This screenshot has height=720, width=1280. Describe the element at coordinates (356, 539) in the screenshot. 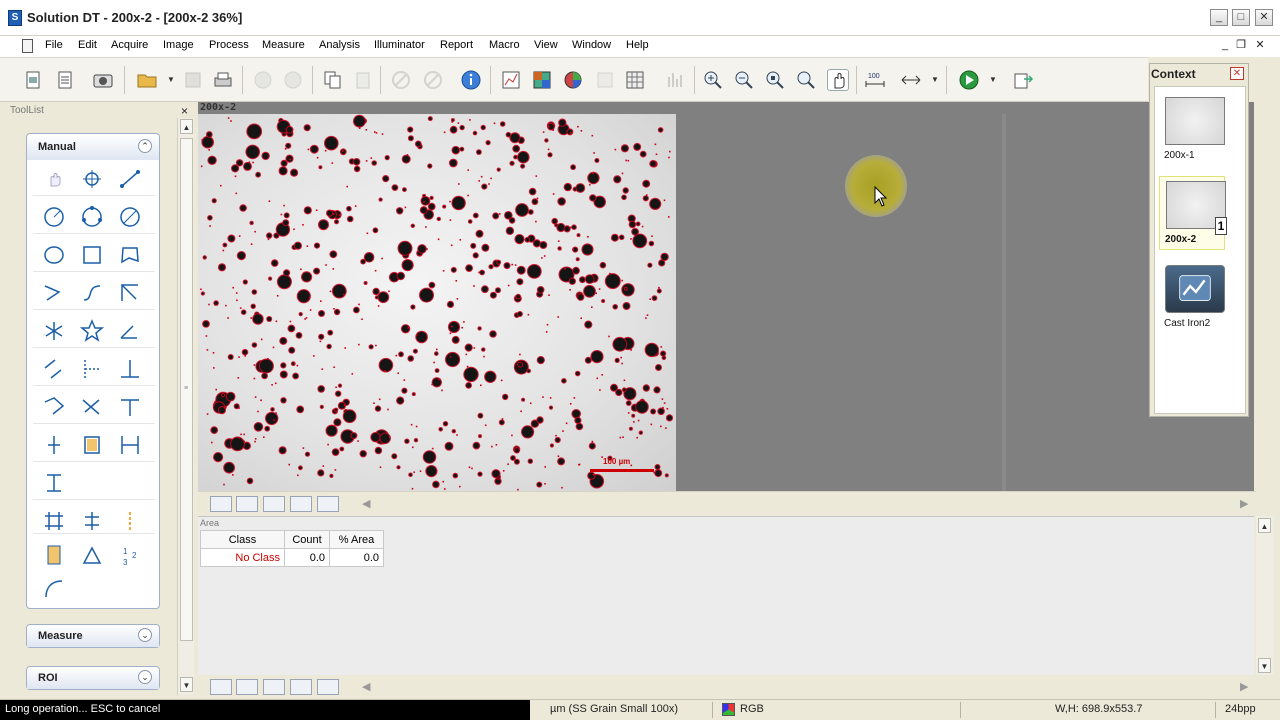

I see `column-header-area: % Area` at that location.